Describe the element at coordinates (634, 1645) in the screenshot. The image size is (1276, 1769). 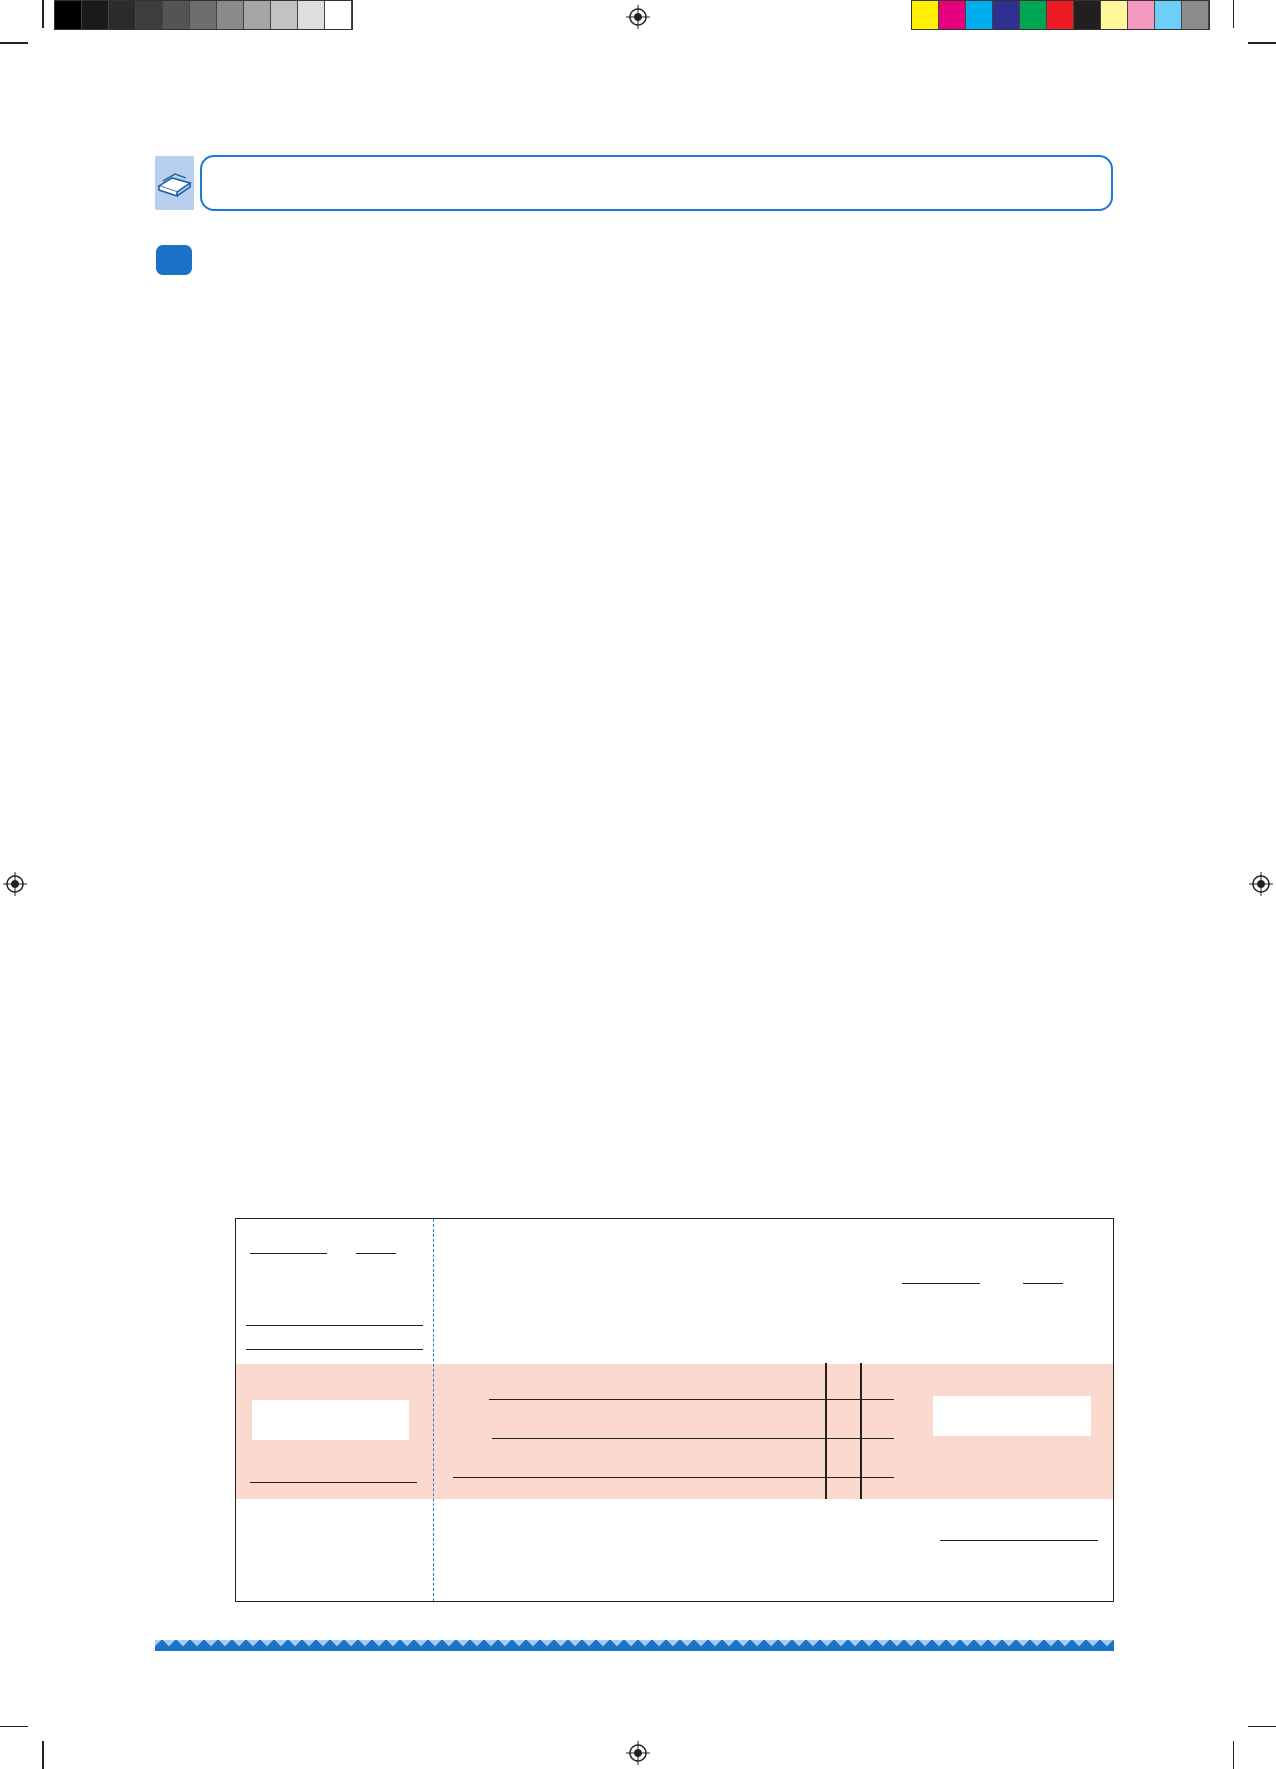
I see `footer-decoration-band` at that location.